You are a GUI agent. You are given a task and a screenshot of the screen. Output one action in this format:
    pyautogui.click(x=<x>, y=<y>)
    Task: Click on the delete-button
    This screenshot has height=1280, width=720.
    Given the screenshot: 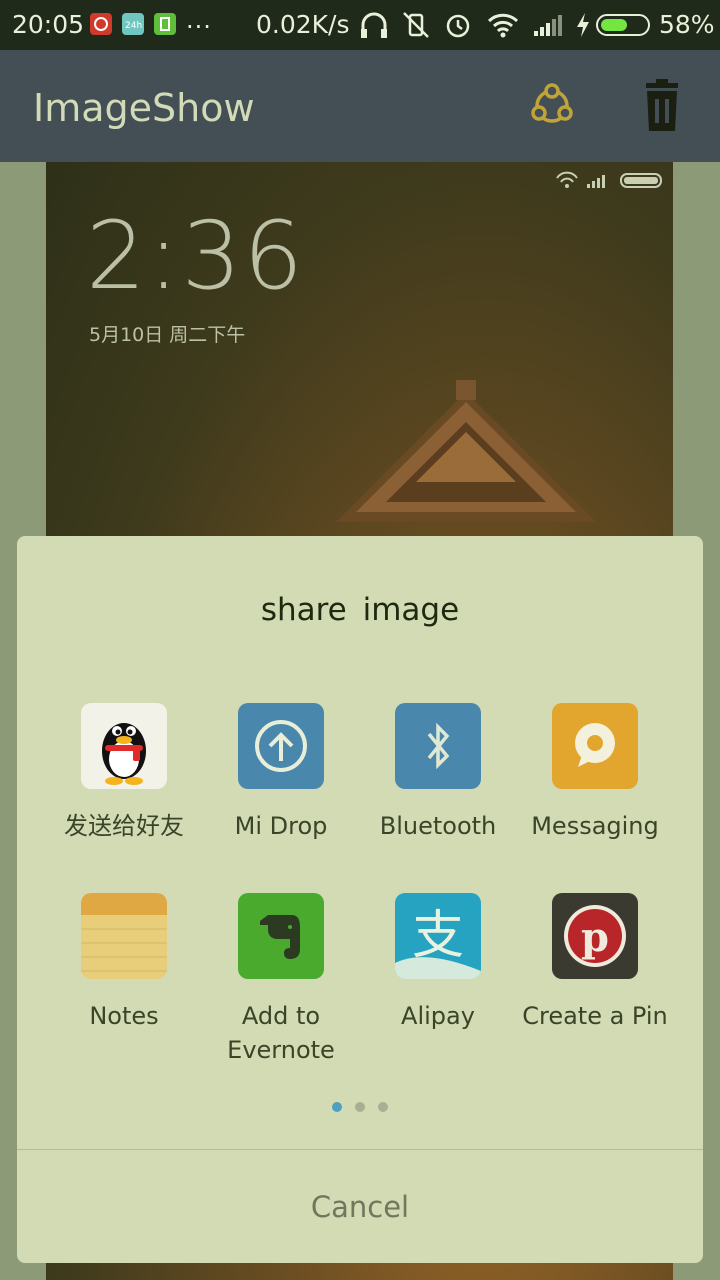 What is the action you would take?
    pyautogui.click(x=662, y=106)
    